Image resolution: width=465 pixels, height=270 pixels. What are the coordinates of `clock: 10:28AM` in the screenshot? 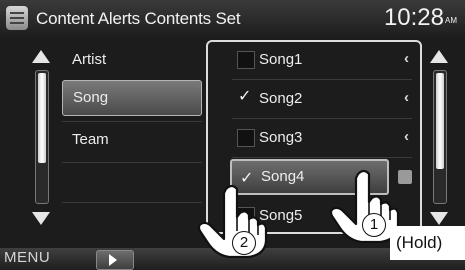 It's located at (420, 18).